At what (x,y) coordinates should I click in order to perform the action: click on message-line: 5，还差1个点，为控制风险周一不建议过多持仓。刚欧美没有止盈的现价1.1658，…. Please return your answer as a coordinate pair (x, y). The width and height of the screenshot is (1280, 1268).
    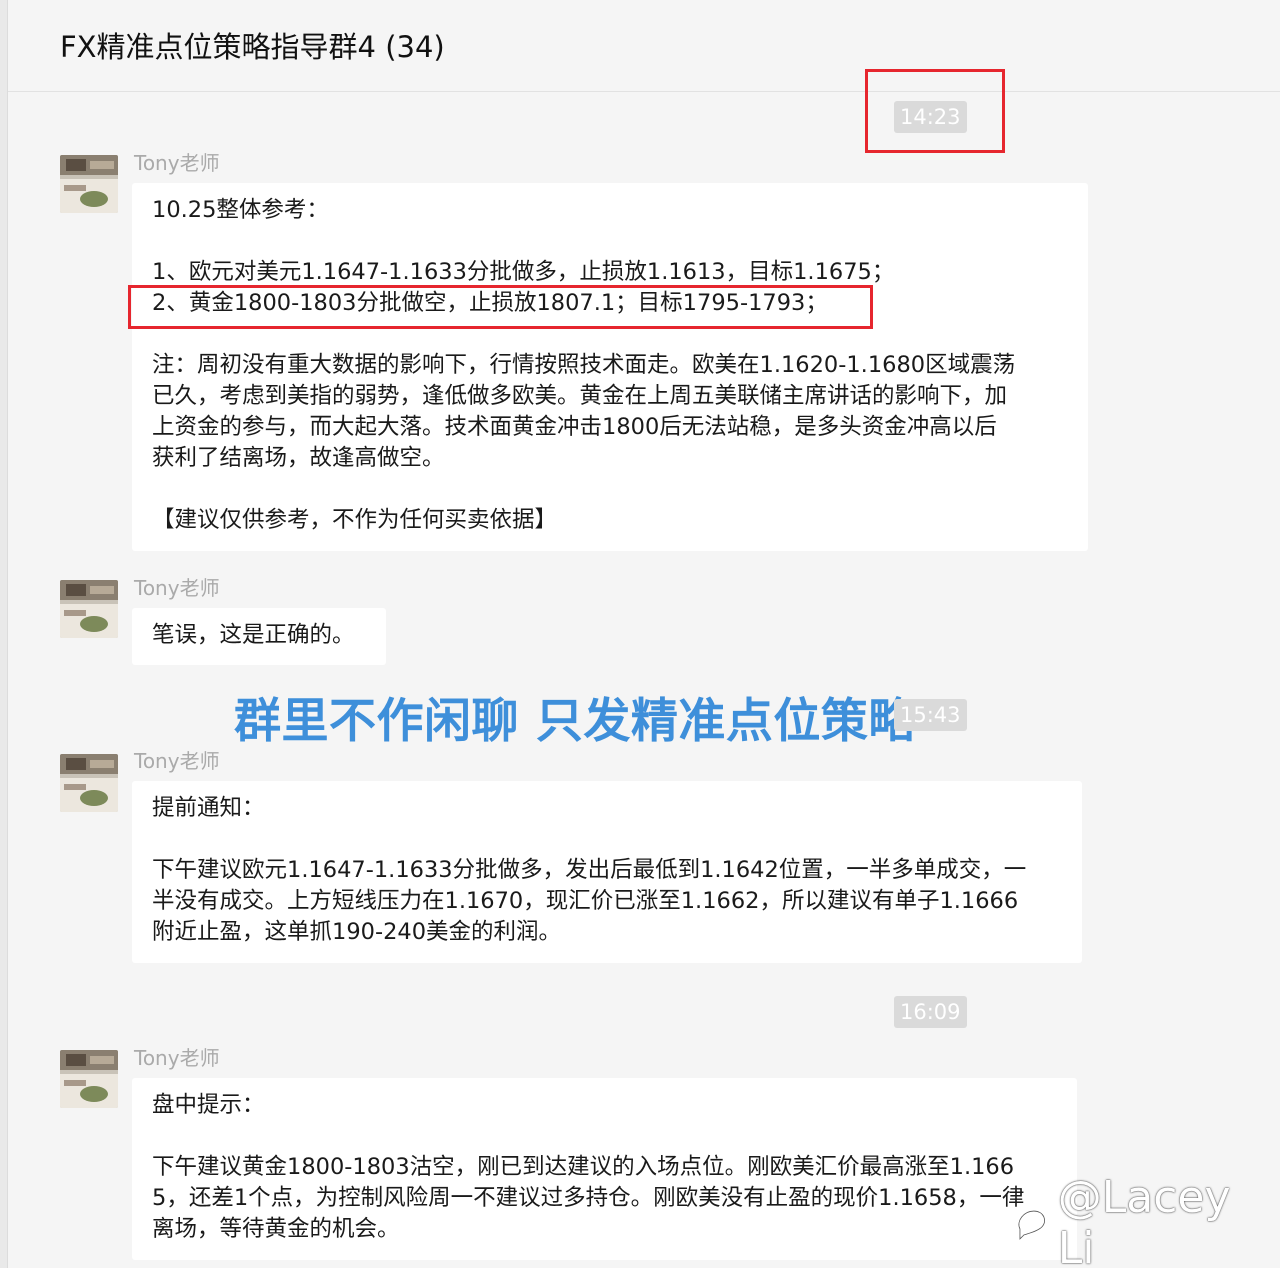
    Looking at the image, I should click on (588, 1198).